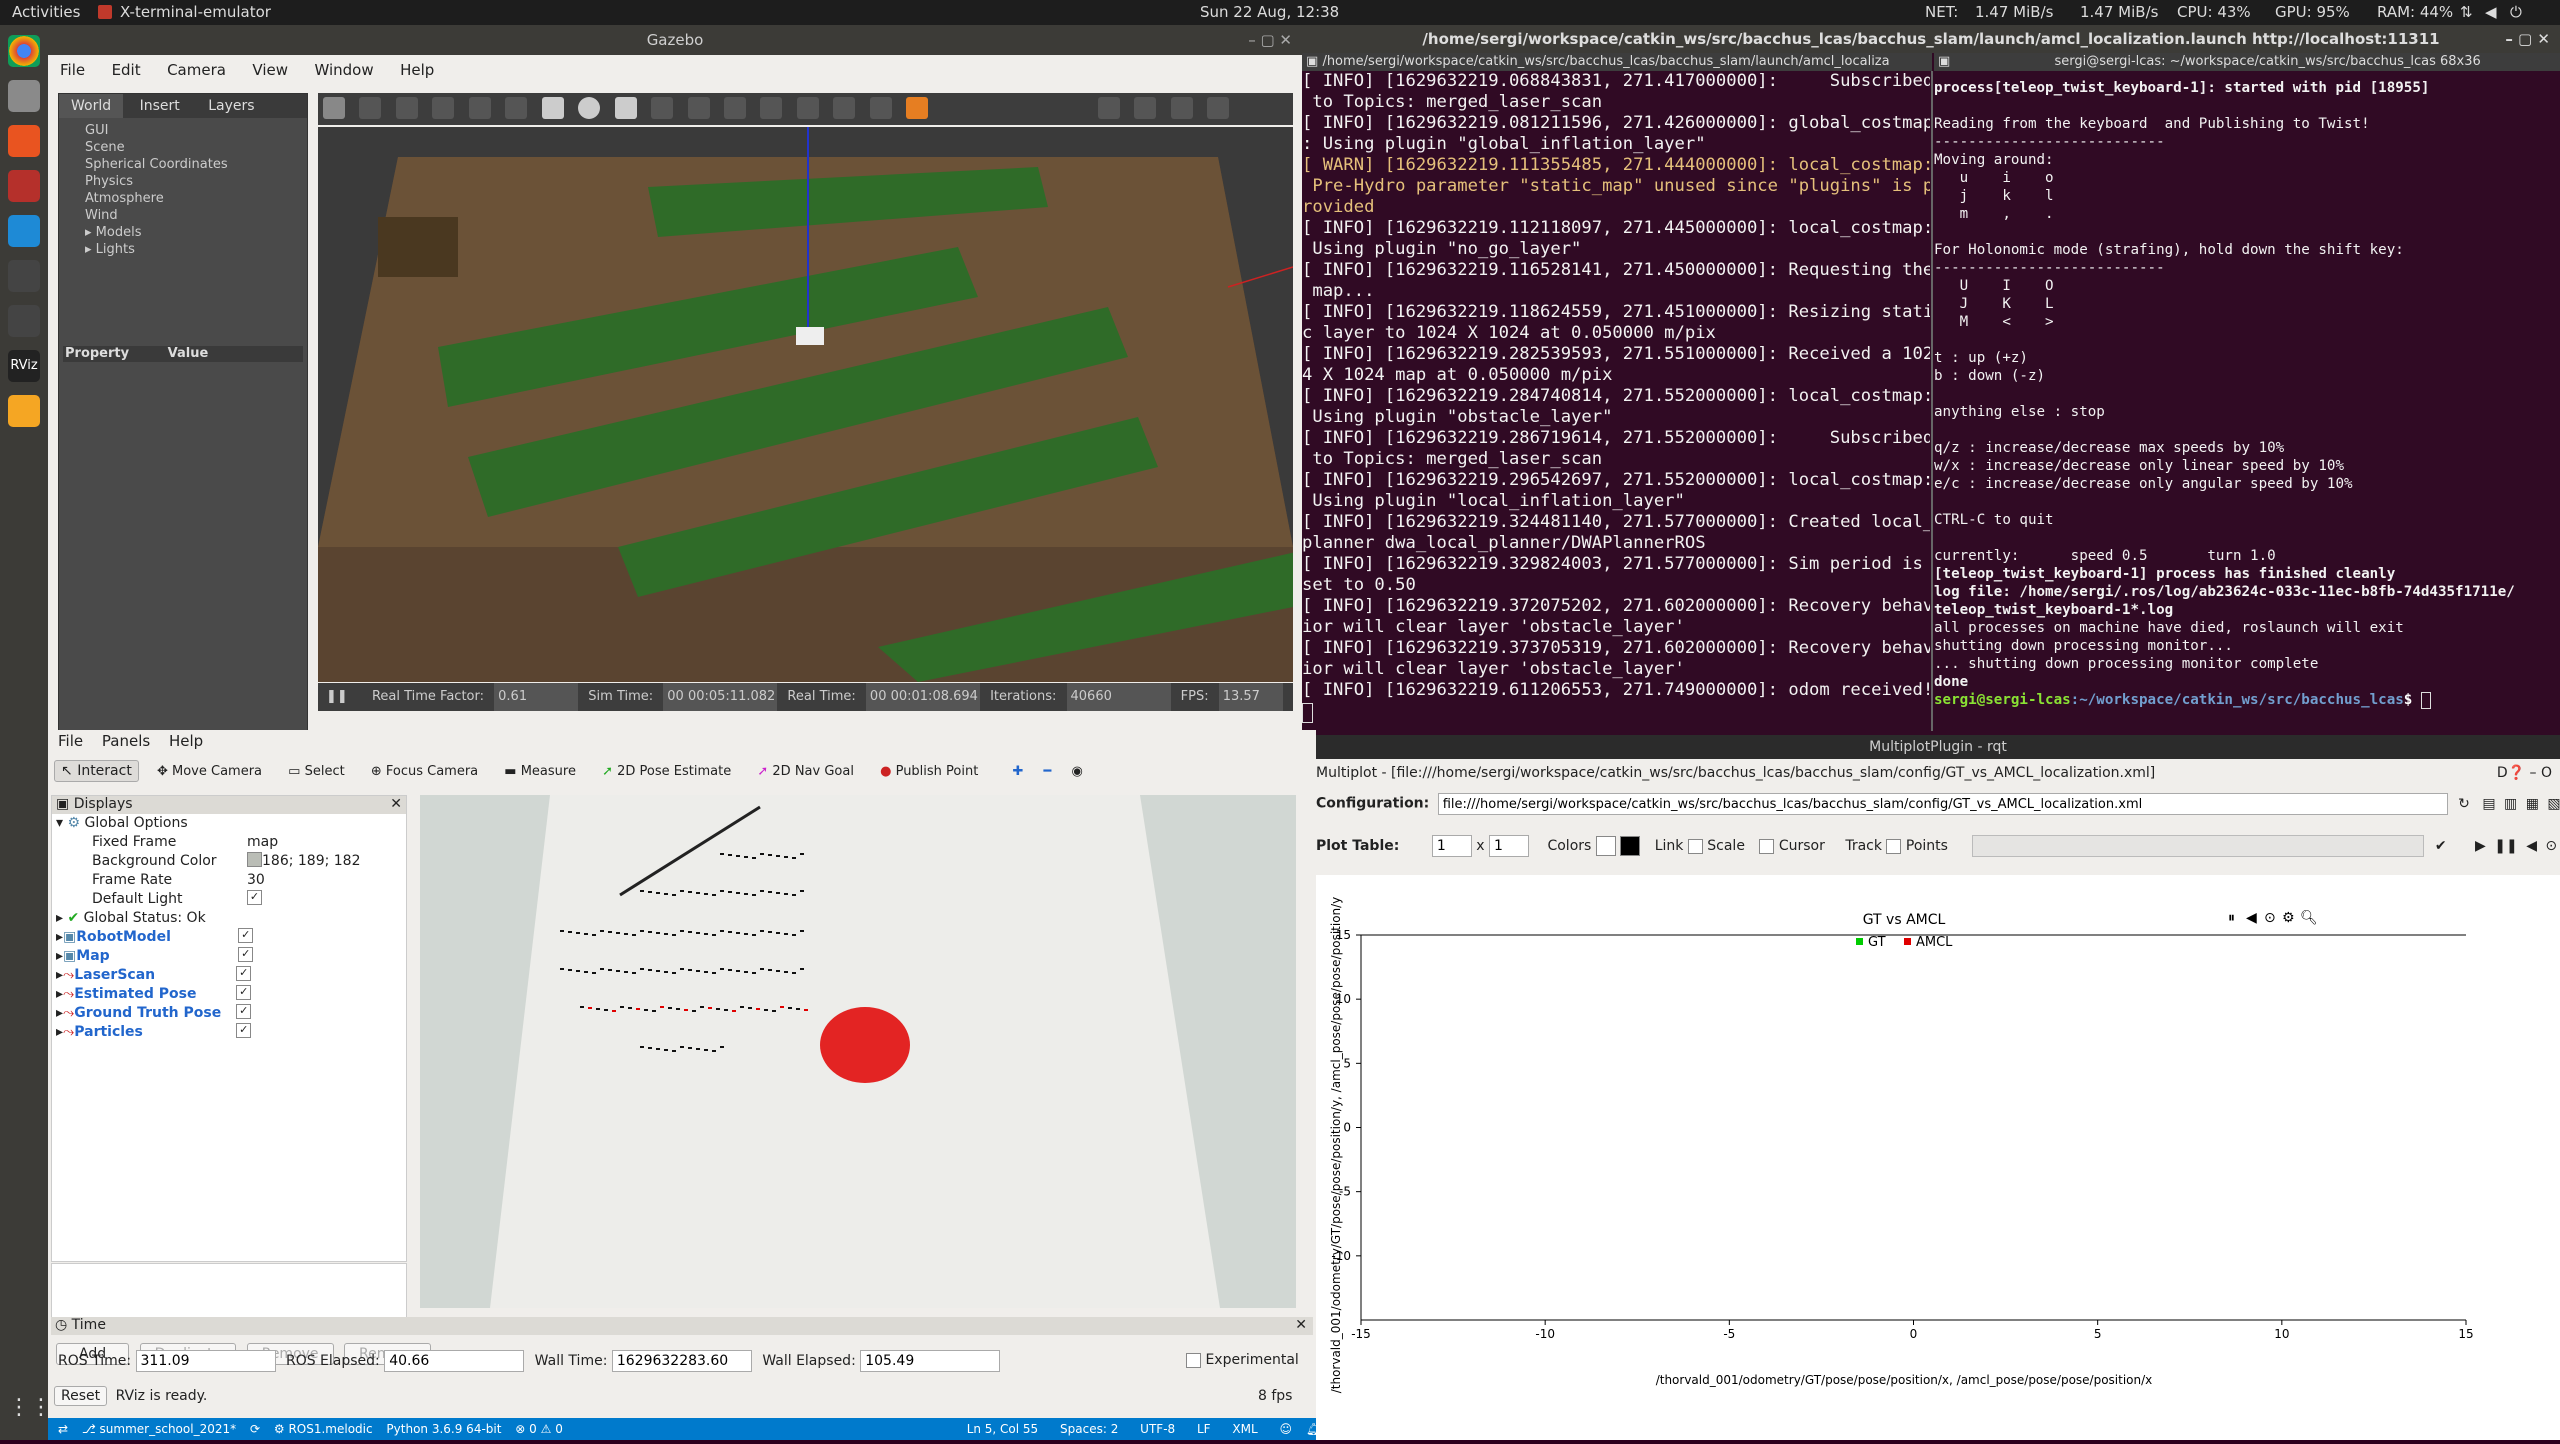  Describe the element at coordinates (396, 804) in the screenshot. I see `displays-close-icon: ✕` at that location.